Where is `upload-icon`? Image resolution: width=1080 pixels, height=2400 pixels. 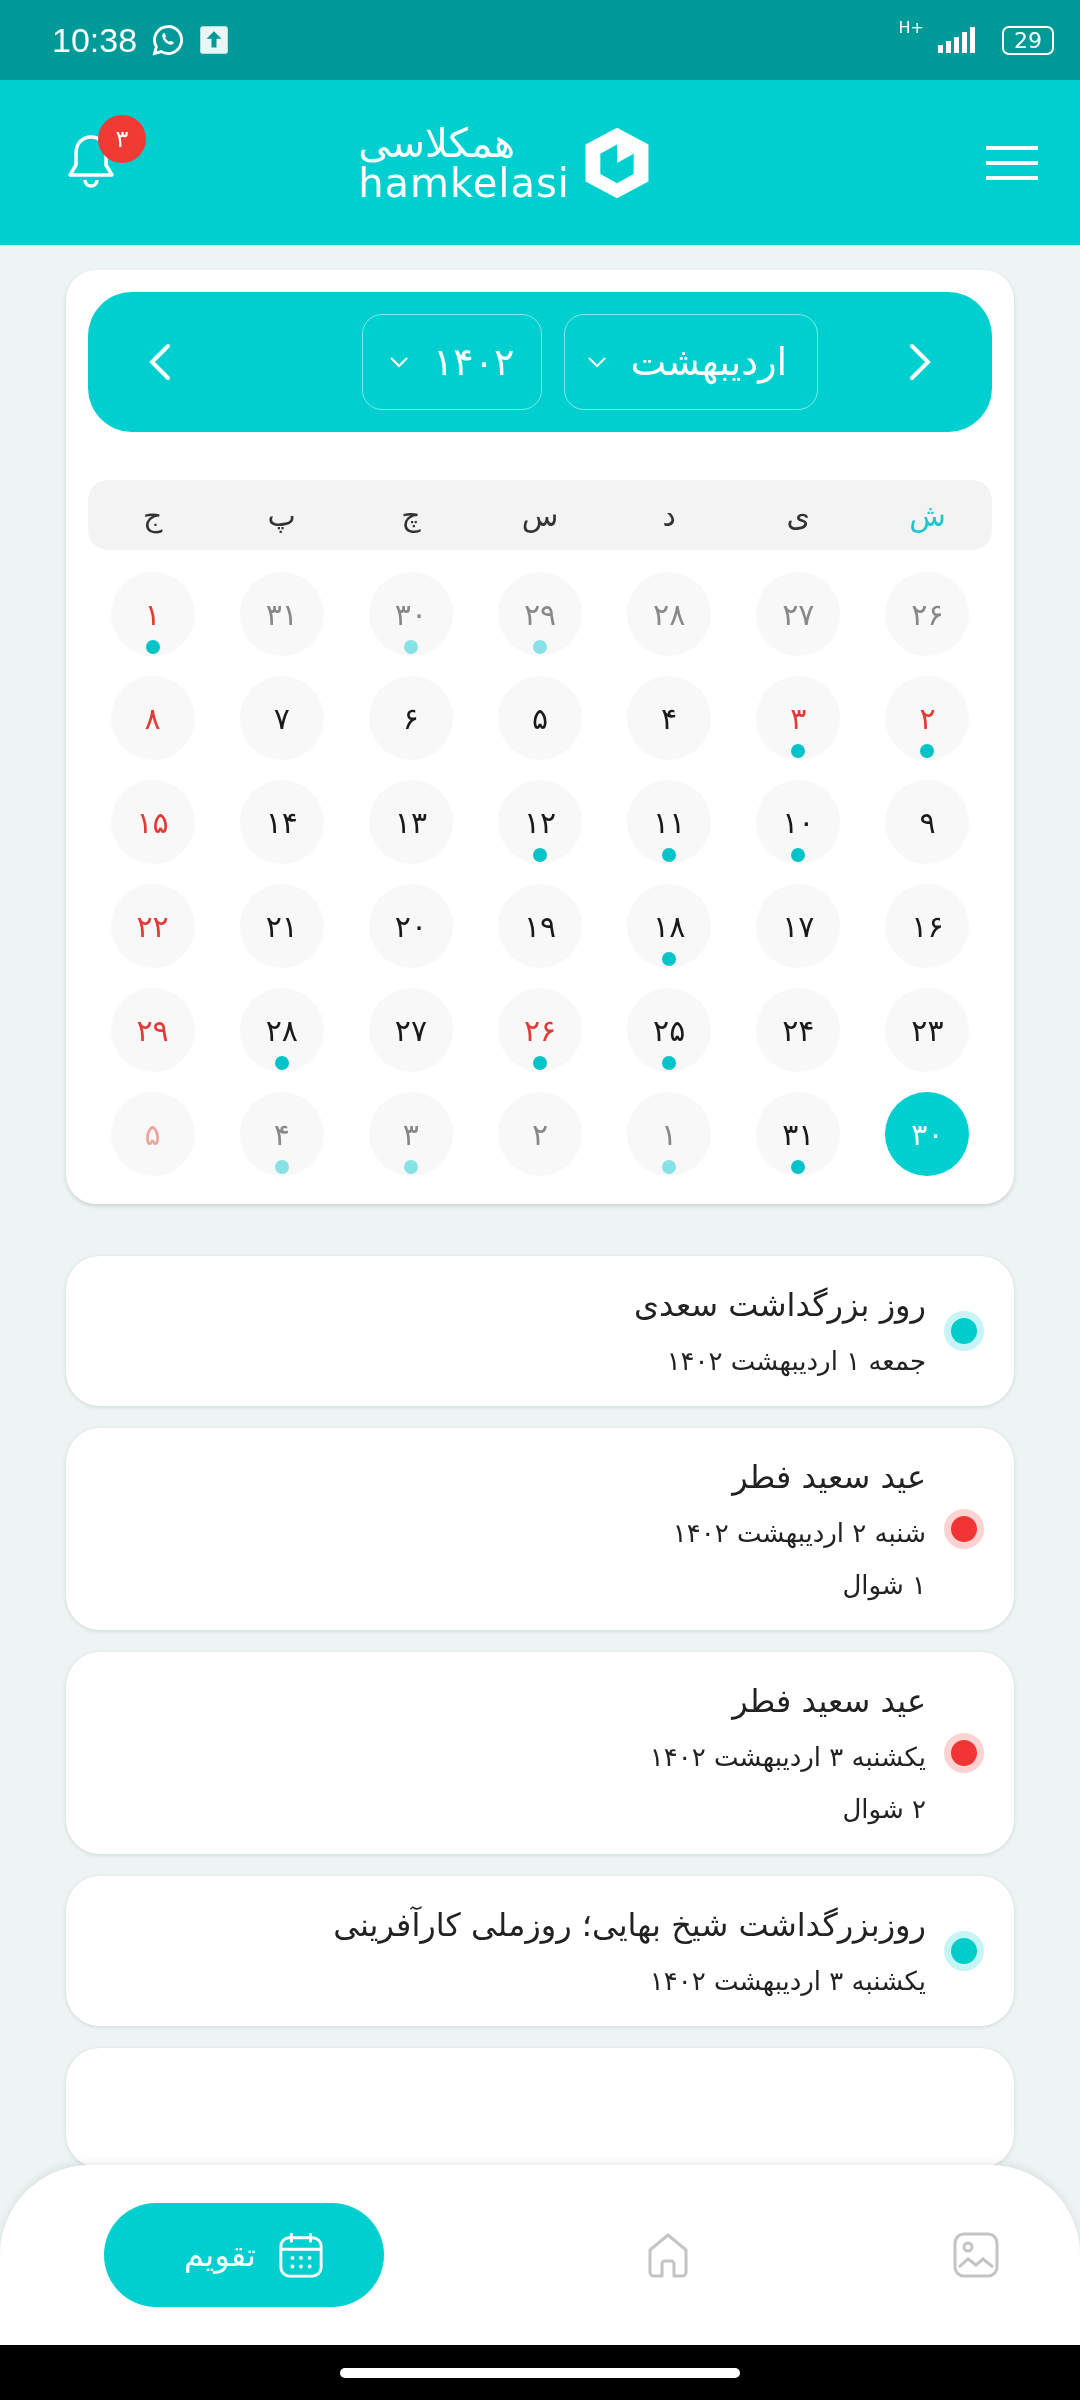 upload-icon is located at coordinates (214, 40).